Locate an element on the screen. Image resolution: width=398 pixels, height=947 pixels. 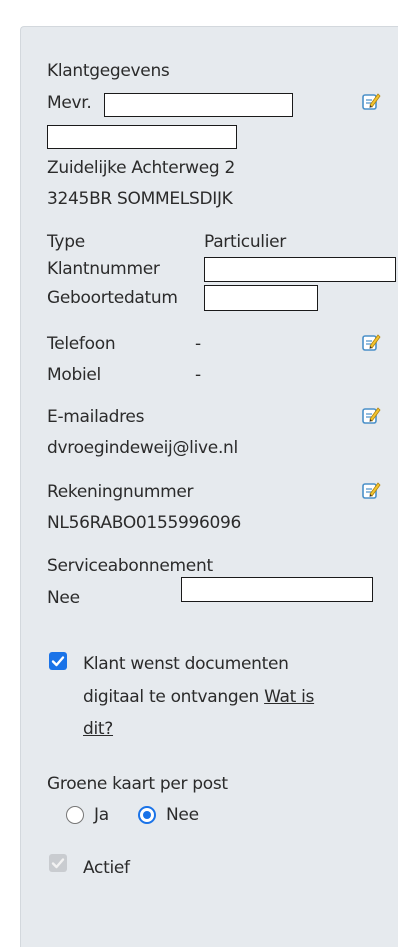
address-street: Zuidelijke Achterweg 2 is located at coordinates (141, 168).